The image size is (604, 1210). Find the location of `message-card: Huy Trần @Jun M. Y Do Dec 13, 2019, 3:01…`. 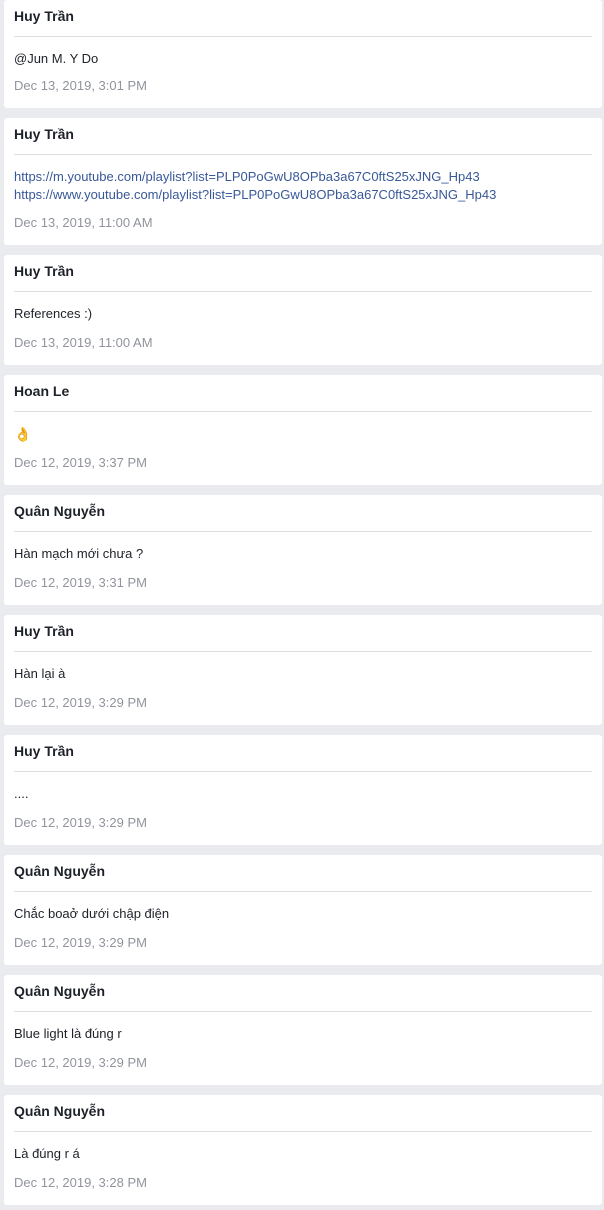

message-card: Huy Trần @Jun M. Y Do Dec 13, 2019, 3:01… is located at coordinates (303, 54).